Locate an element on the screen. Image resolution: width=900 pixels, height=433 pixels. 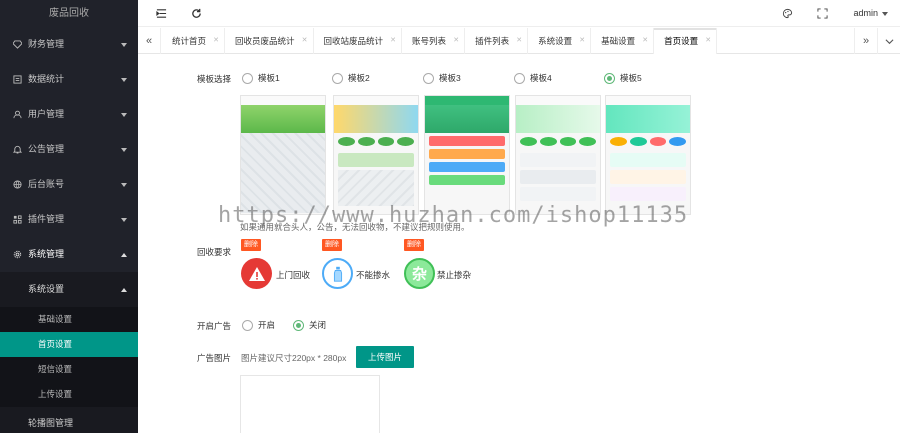
template-radio-2: 模板2 is located at coordinates (351, 78).